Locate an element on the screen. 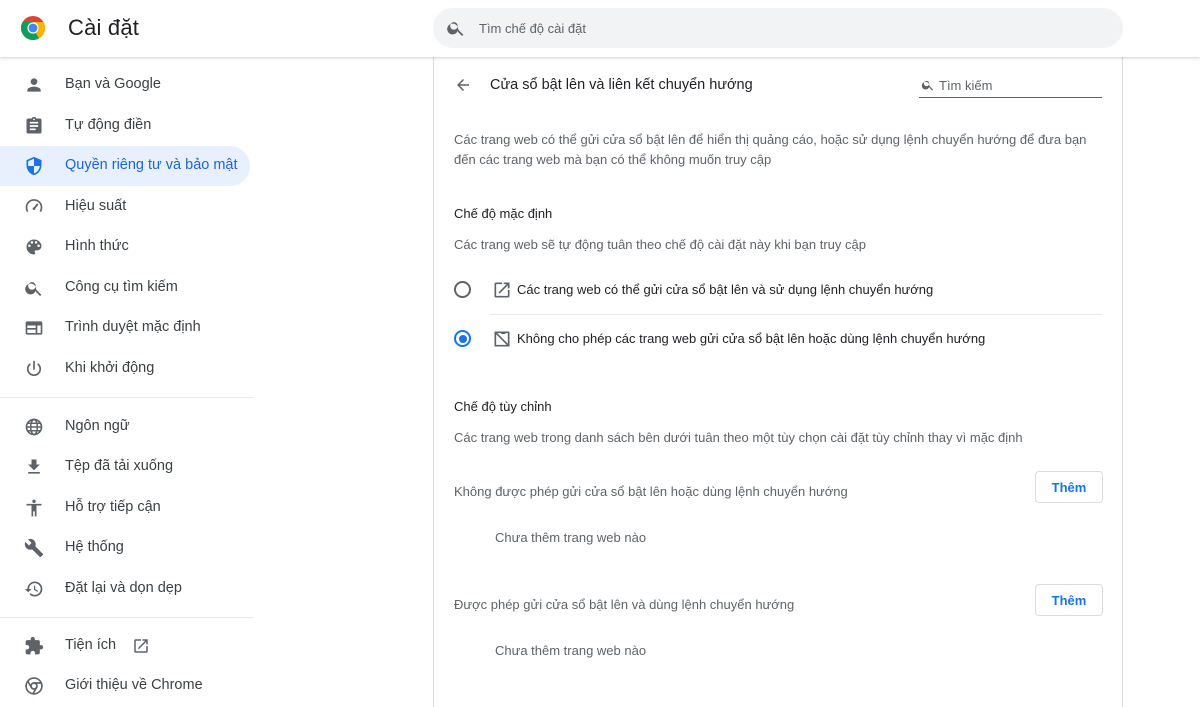 Image resolution: width=1200 pixels, height=707 pixels. power-icon is located at coordinates (34, 368).